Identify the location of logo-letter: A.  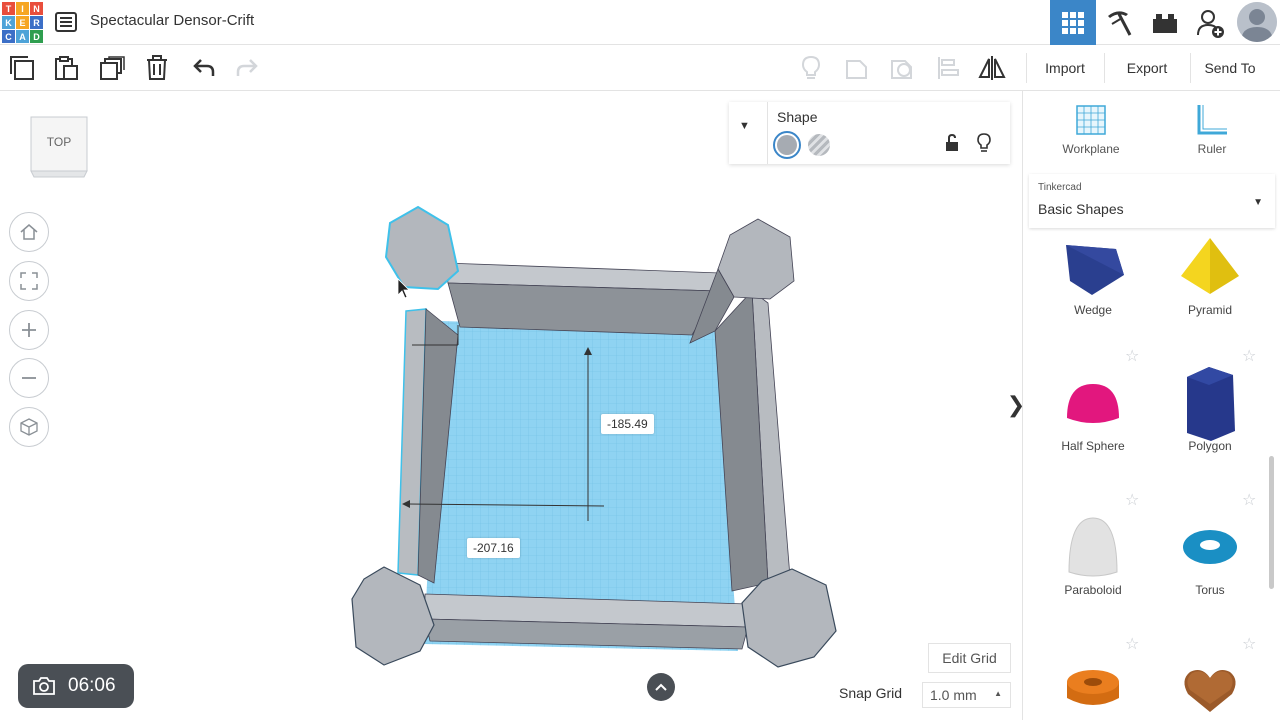
(22, 36).